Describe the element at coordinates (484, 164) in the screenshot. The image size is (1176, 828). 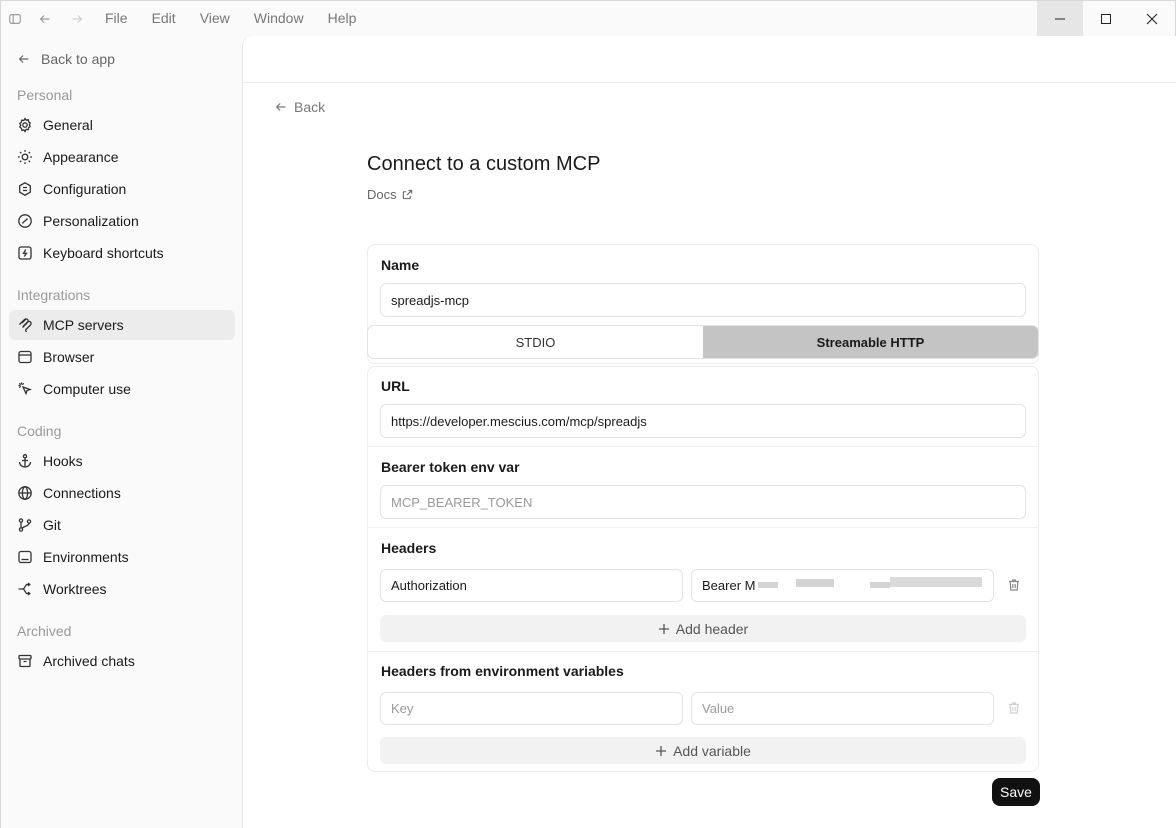
I see `page-title: Connect to a custom MCP` at that location.